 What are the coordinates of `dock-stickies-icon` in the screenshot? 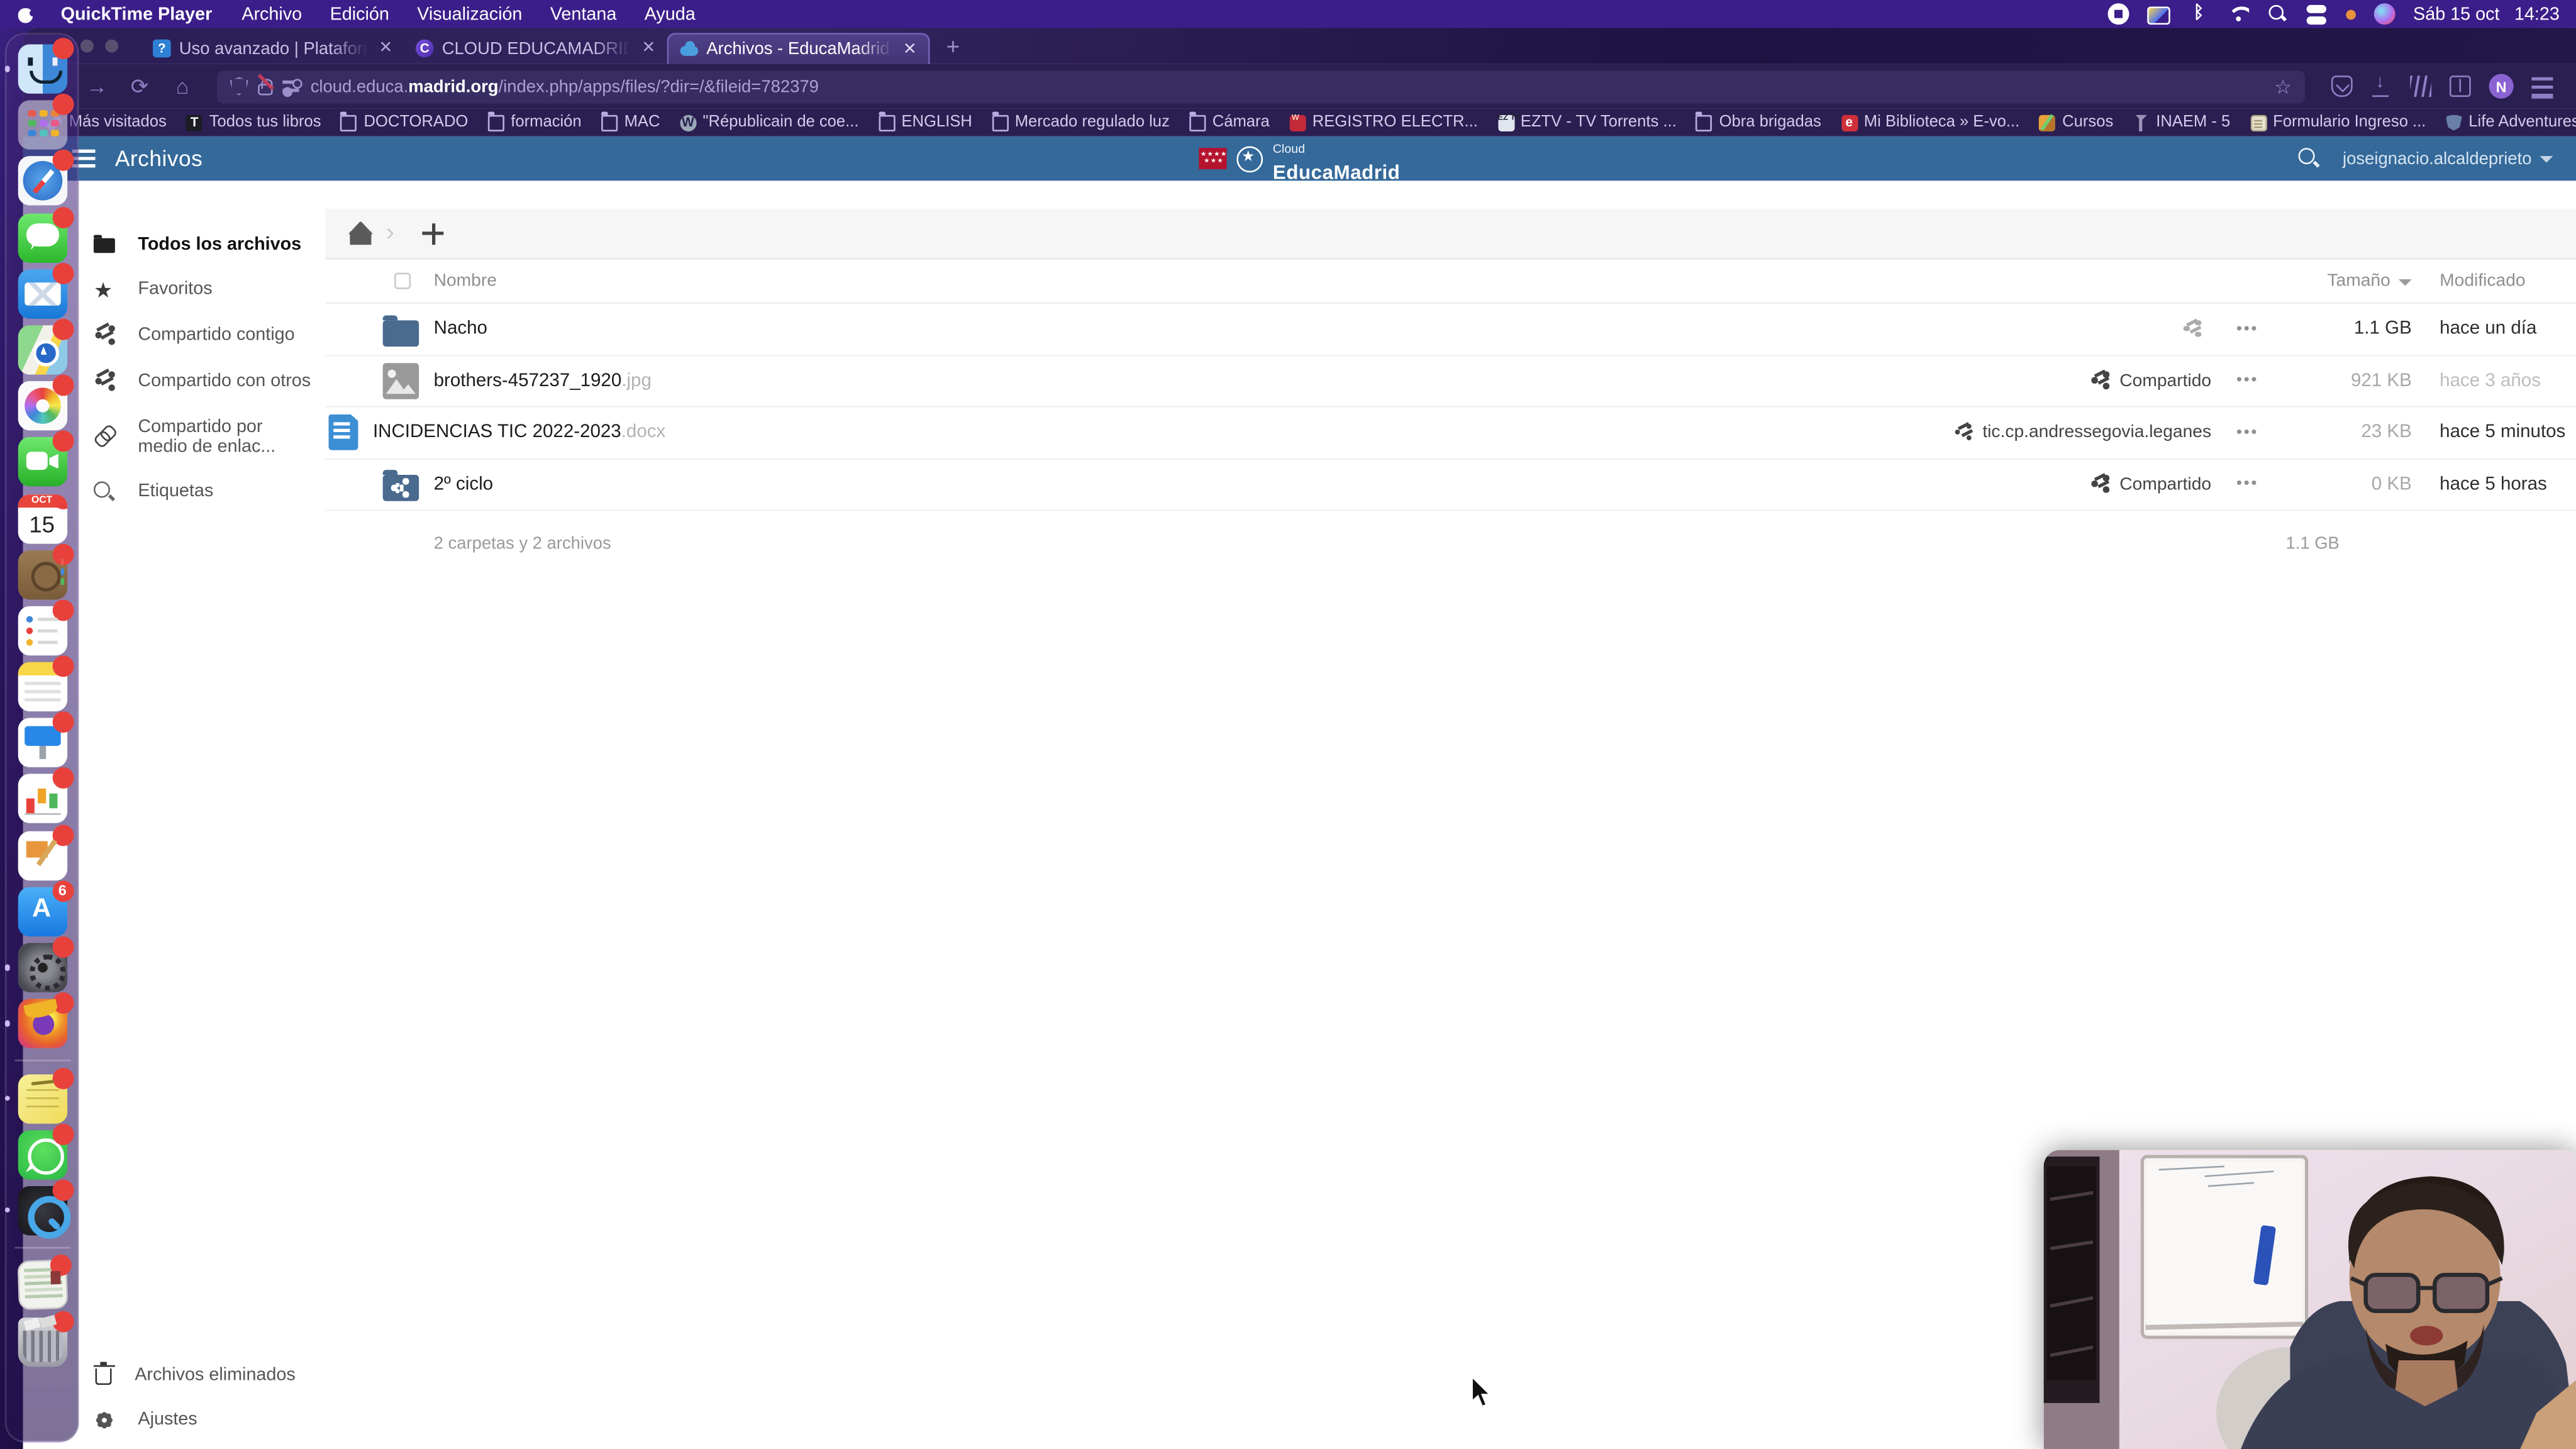 It's located at (39, 1095).